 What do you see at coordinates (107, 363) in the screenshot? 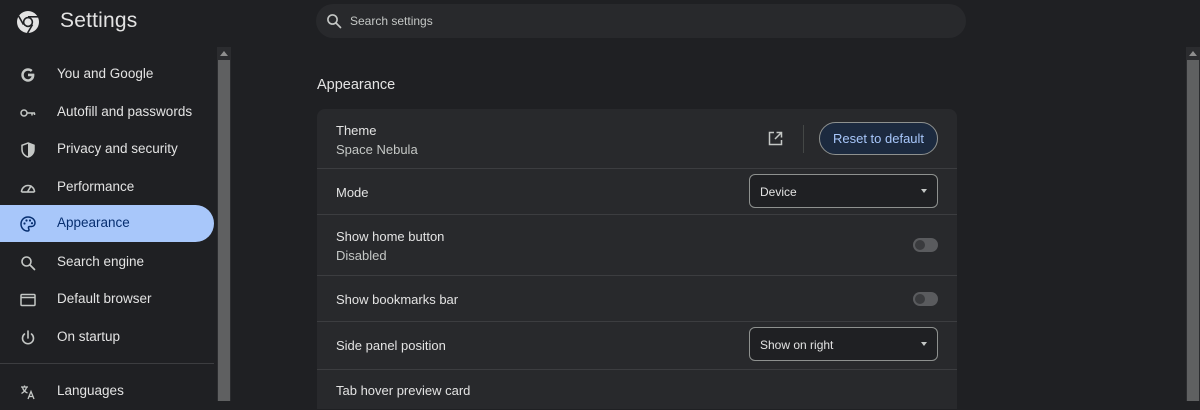
I see `sidebar-divider` at bounding box center [107, 363].